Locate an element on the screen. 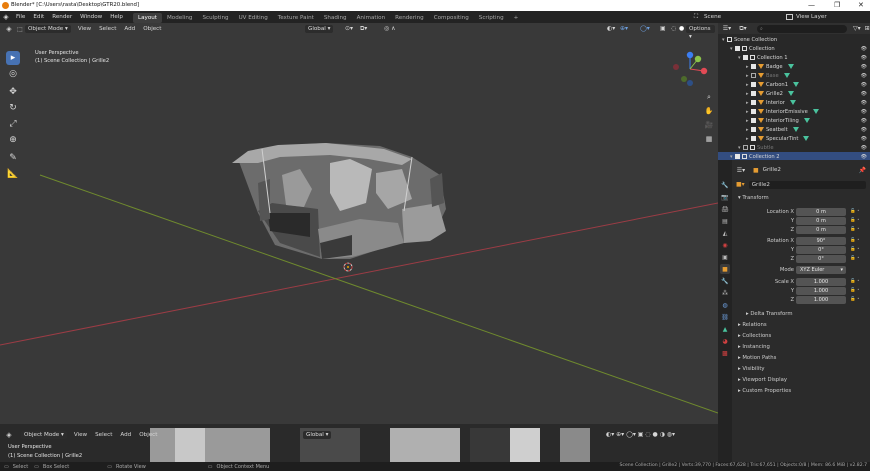 The height and width of the screenshot is (471, 870). workspace-tab-scripting: Scripting is located at coordinates (491, 18).